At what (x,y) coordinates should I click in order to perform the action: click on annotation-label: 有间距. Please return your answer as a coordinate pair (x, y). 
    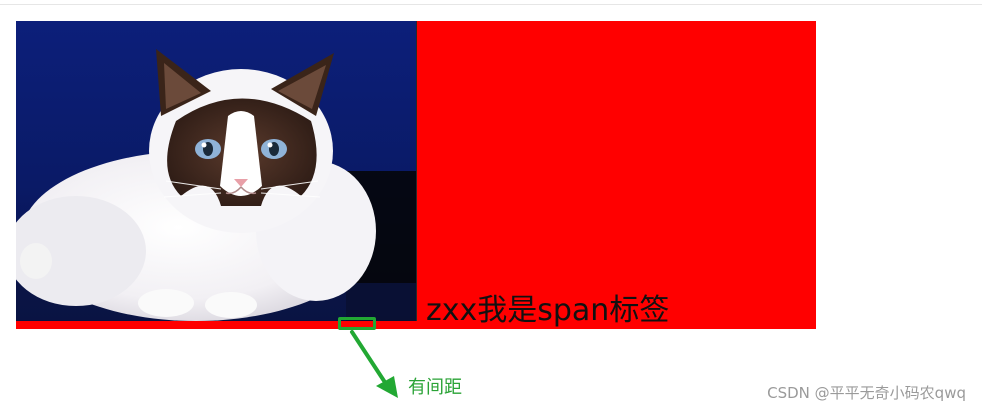
    Looking at the image, I should click on (435, 387).